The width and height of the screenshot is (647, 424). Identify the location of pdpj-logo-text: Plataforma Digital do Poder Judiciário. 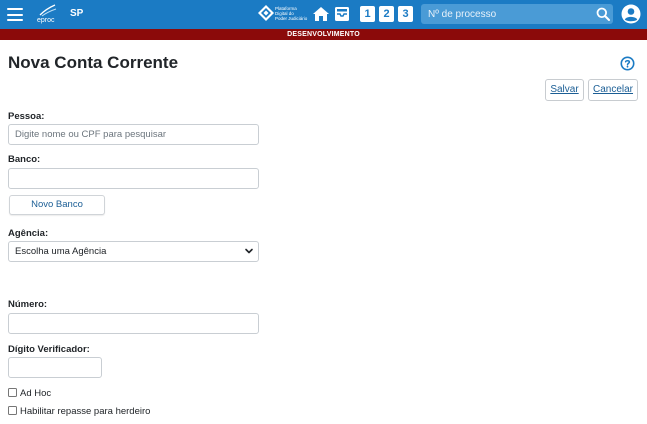
(292, 13).